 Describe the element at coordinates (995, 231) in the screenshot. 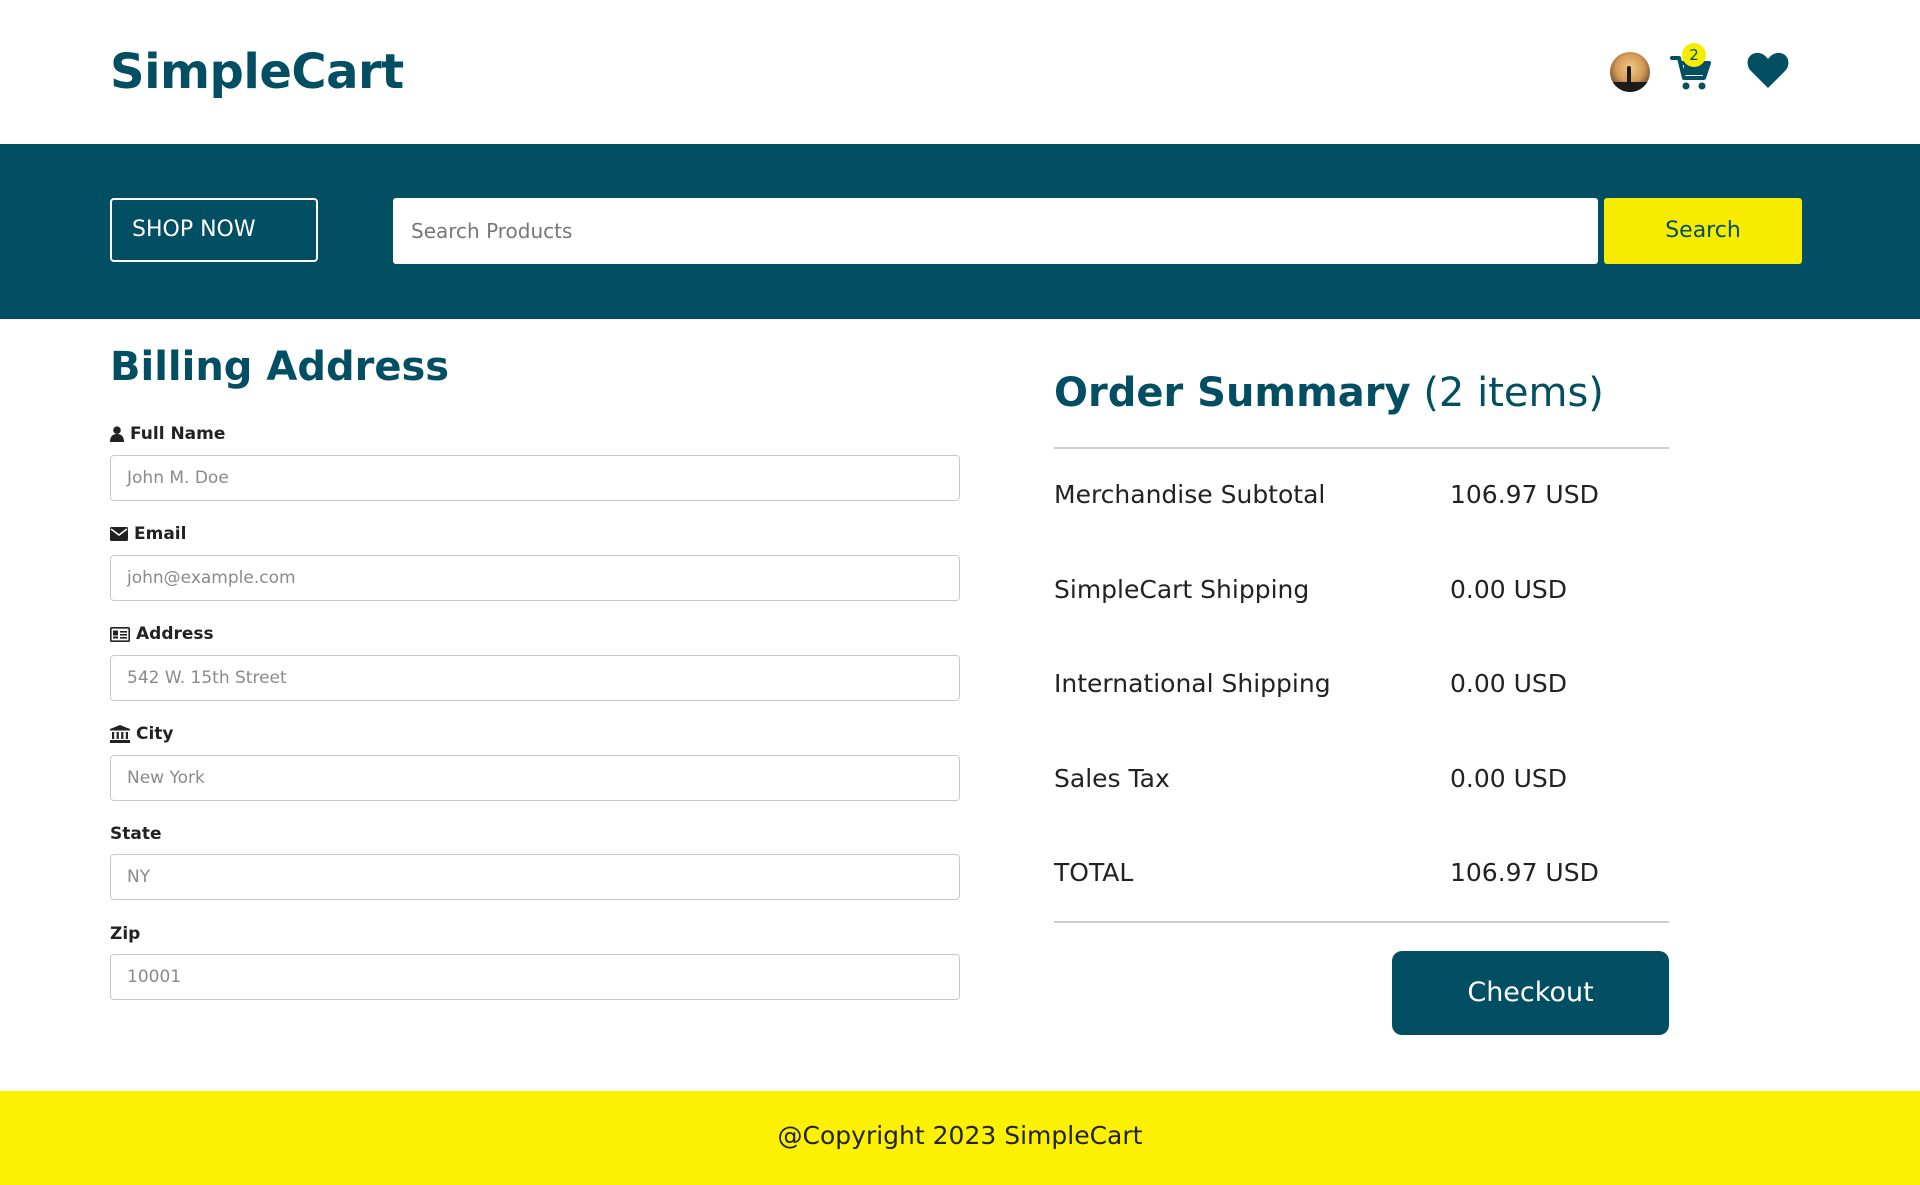

I see `search-input: Search Products` at that location.